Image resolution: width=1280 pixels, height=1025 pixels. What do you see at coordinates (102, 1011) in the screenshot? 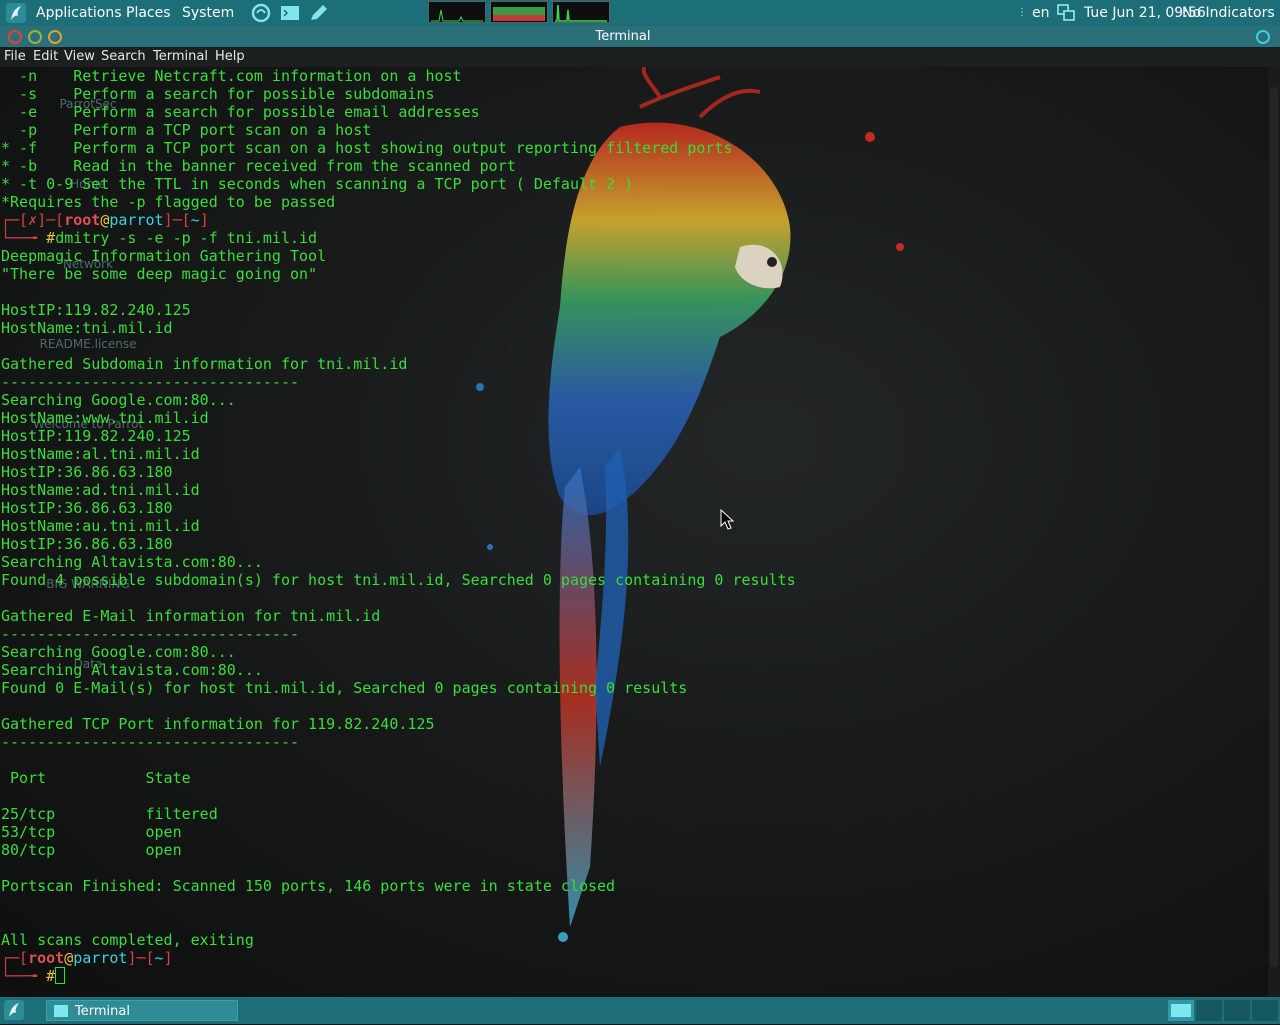
I see `taskbar-terminal-label: Terminal` at bounding box center [102, 1011].